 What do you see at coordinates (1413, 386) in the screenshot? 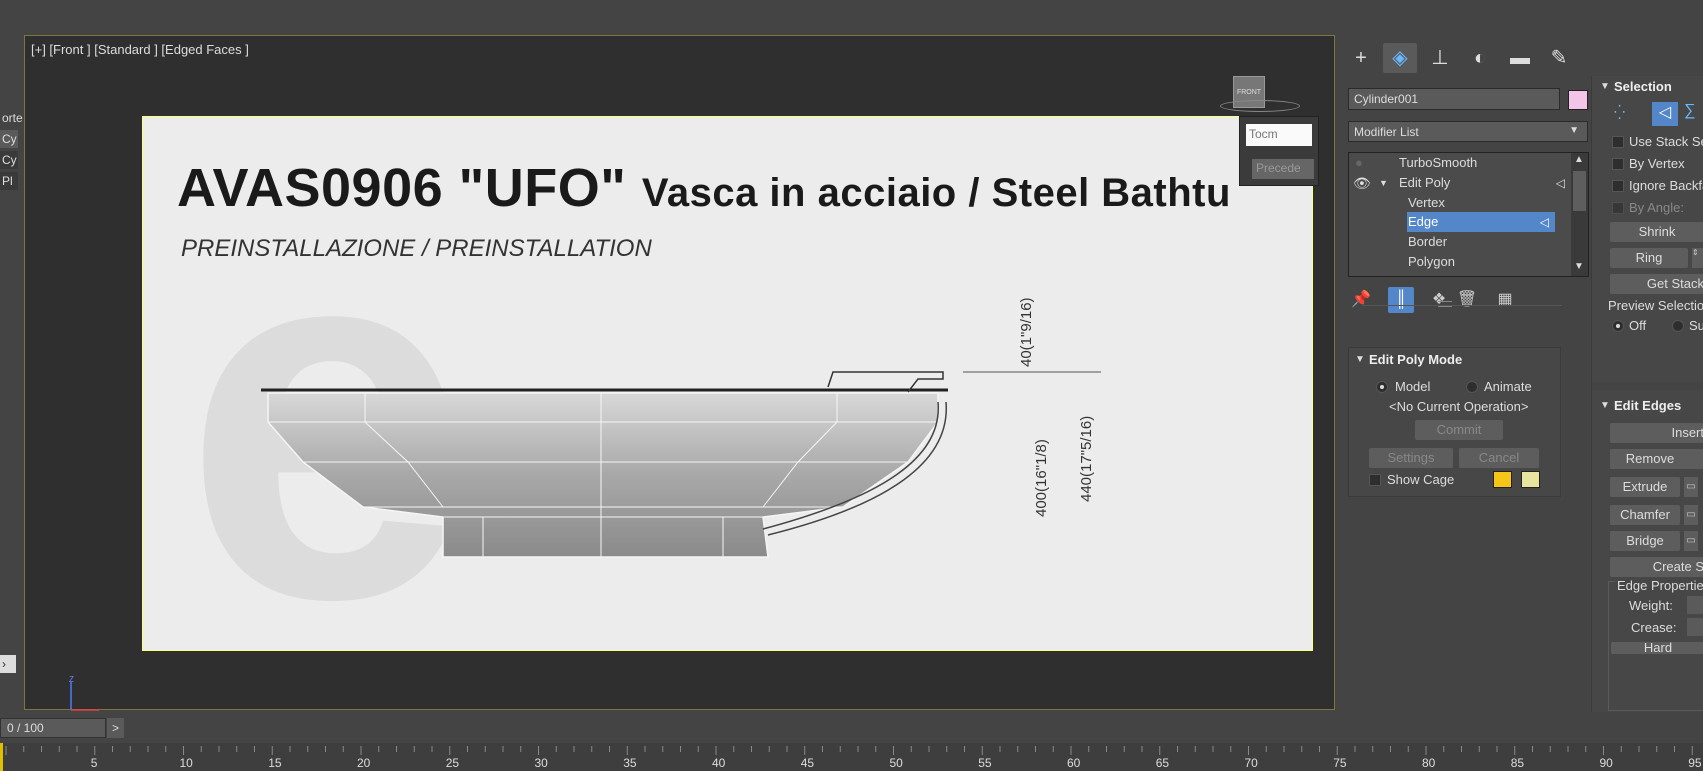
I see `model-label: Model` at bounding box center [1413, 386].